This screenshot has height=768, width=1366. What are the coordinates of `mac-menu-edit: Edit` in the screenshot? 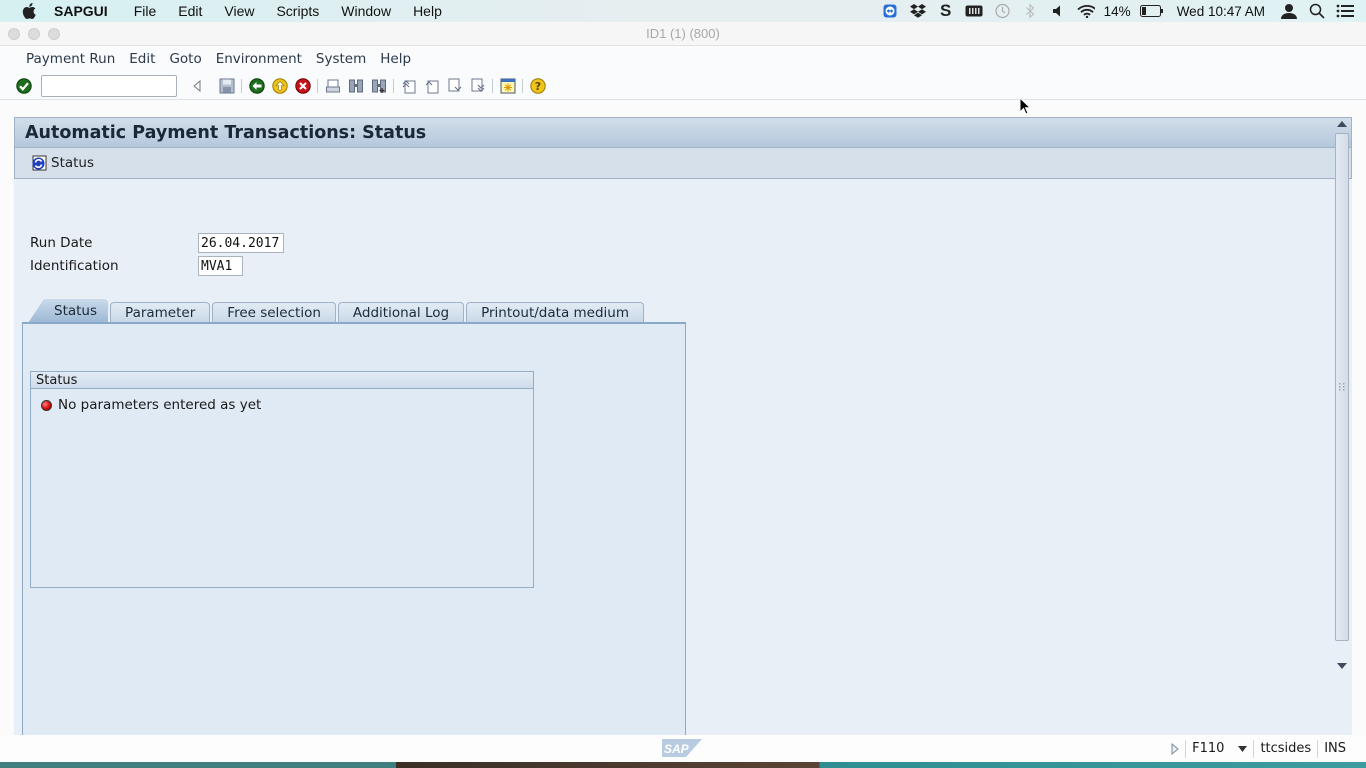 It's located at (190, 11).